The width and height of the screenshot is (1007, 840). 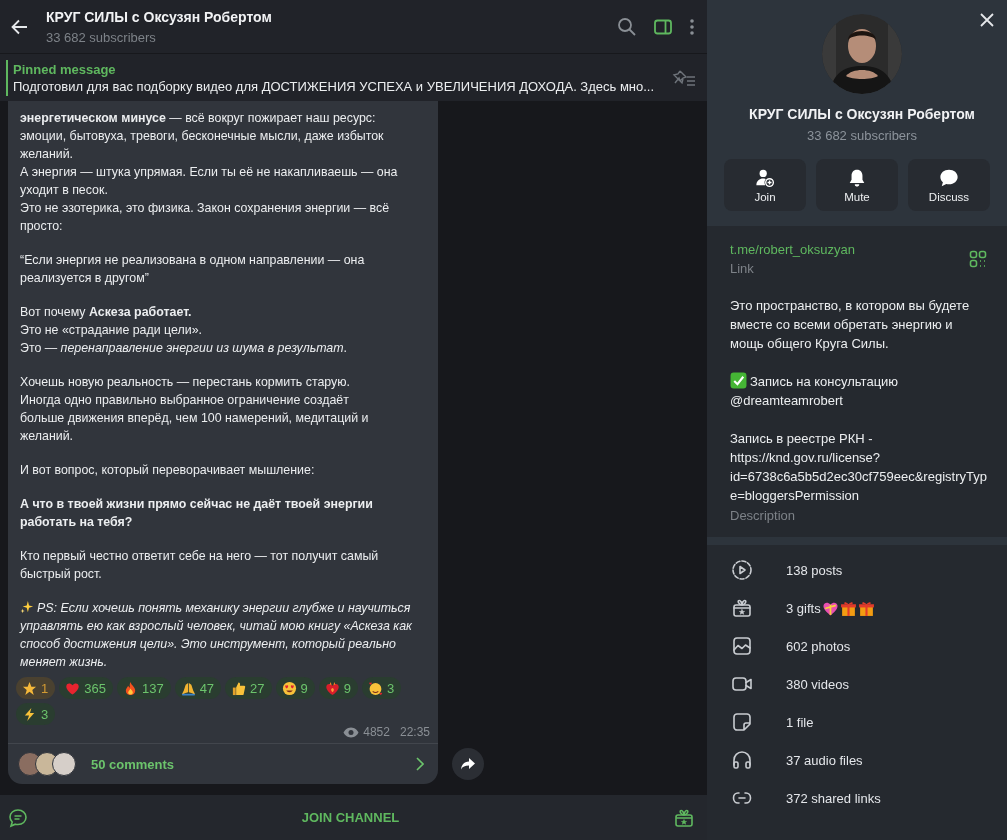 I want to click on mute-button: Mute, so click(x=857, y=185).